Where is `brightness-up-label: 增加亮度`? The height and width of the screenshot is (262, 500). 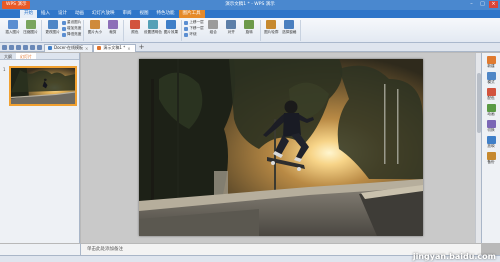 brightness-up-label: 增加亮度 is located at coordinates (74, 28).